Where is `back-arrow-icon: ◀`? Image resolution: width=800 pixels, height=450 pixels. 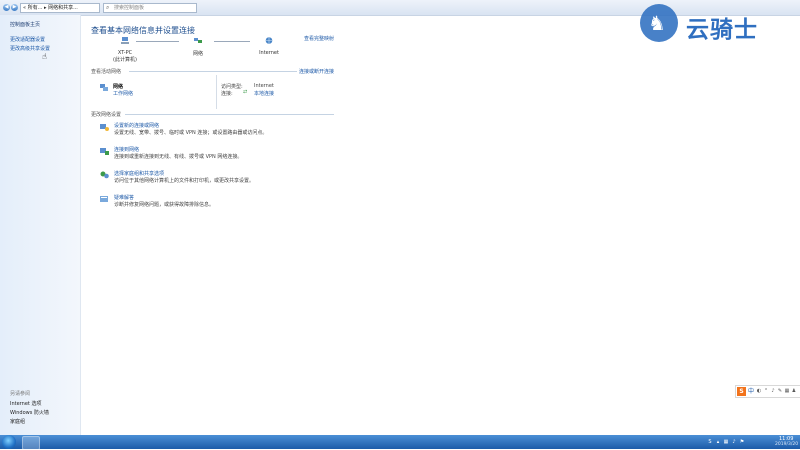 back-arrow-icon: ◀ is located at coordinates (6, 7).